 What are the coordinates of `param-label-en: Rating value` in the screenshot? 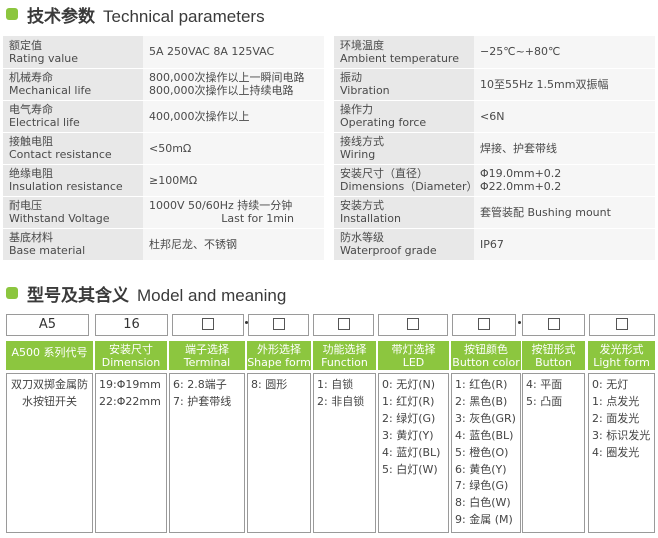 It's located at (44, 58).